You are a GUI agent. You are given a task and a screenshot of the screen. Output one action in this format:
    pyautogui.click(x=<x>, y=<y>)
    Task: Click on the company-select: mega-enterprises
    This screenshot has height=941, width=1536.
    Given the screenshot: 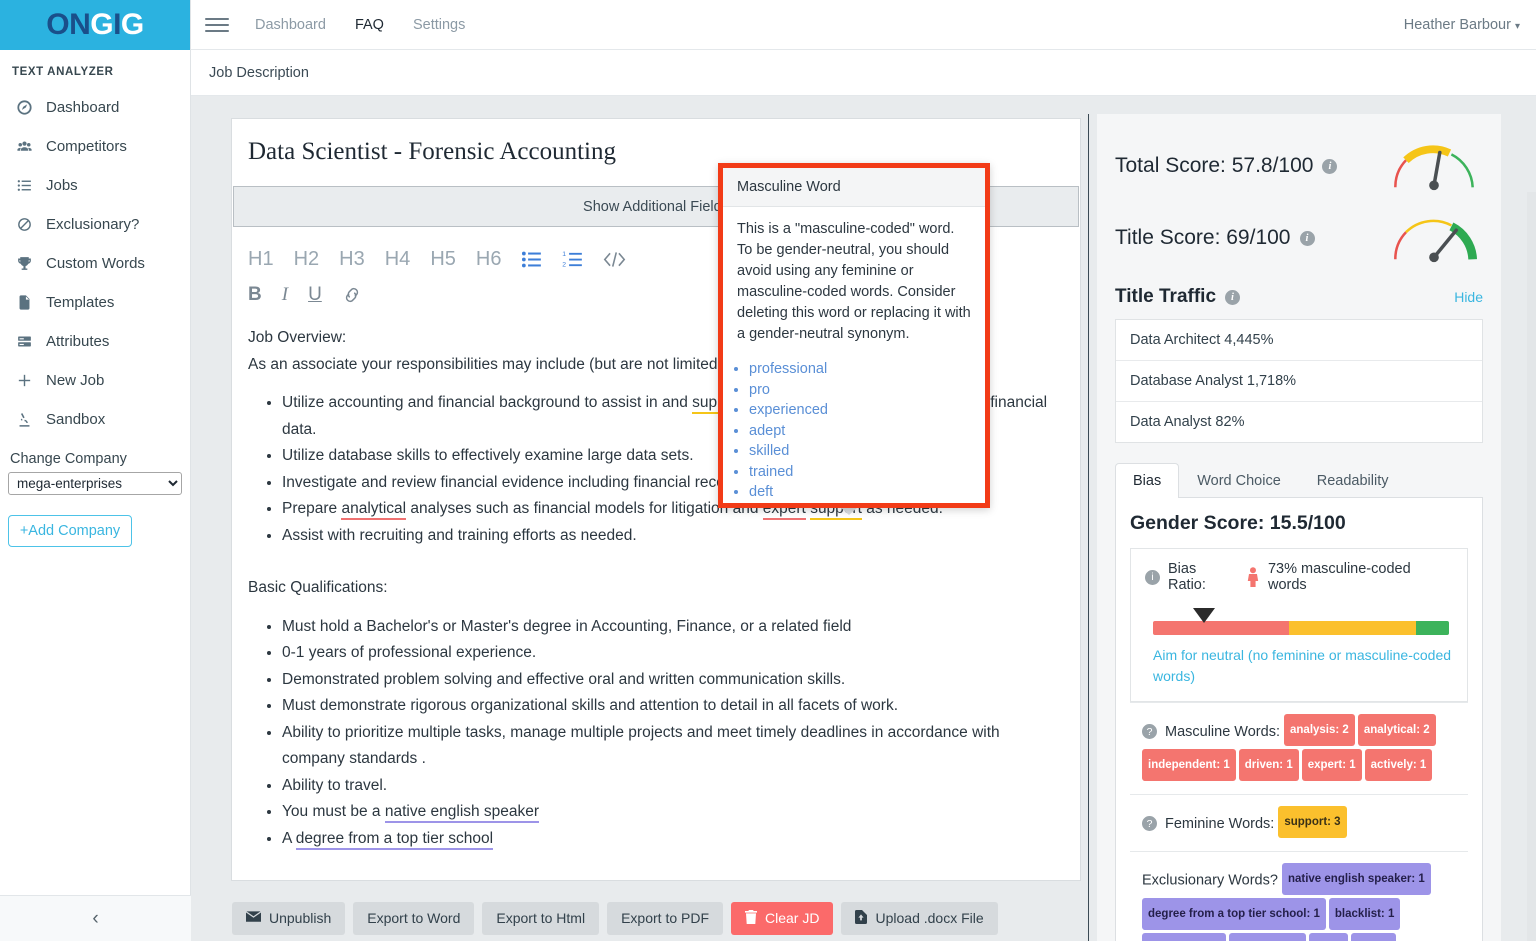 What is the action you would take?
    pyautogui.click(x=95, y=483)
    